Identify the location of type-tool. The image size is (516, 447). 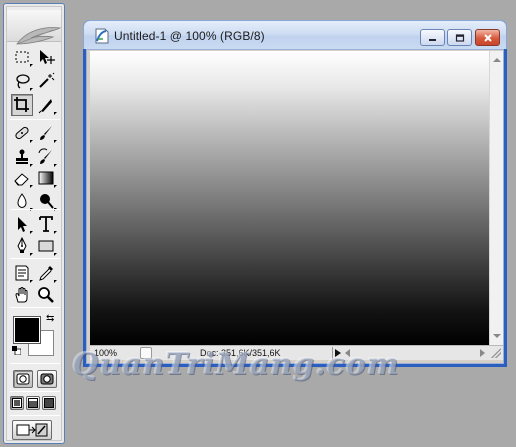
(46, 224).